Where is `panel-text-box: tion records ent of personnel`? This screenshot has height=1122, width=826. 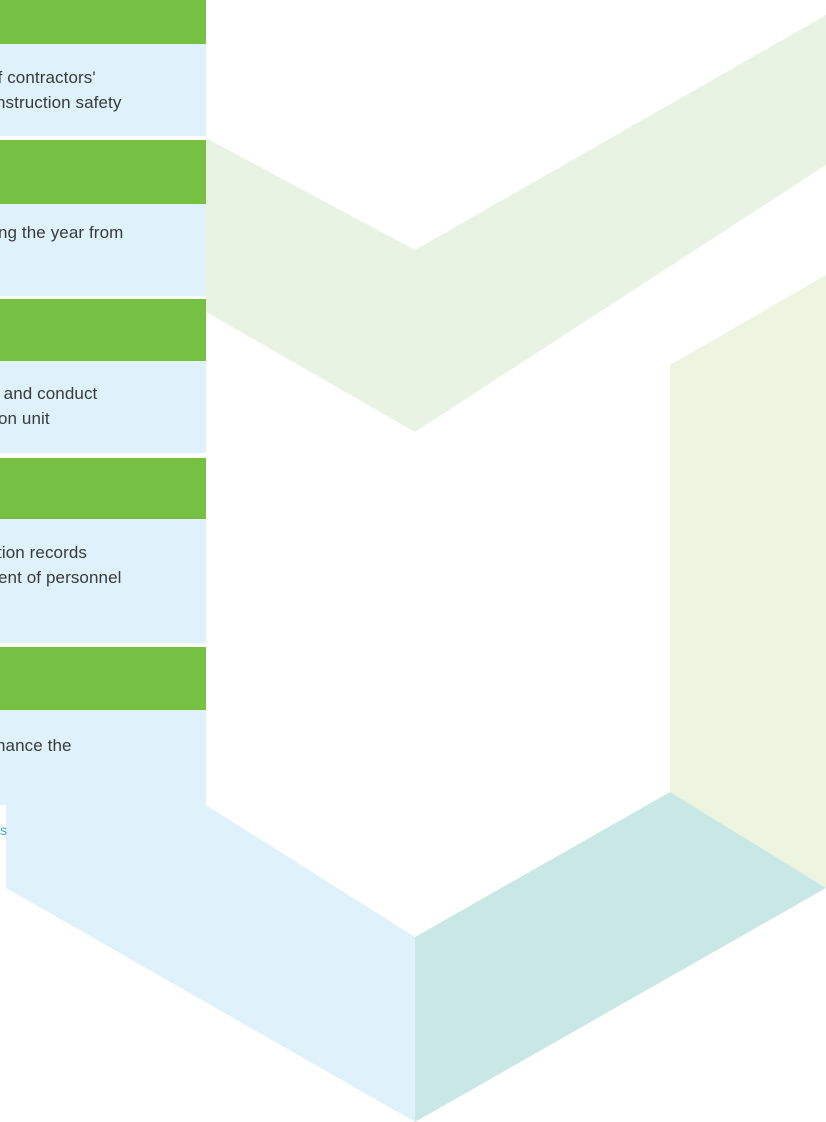 panel-text-box: tion records ent of personnel is located at coordinates (103, 581).